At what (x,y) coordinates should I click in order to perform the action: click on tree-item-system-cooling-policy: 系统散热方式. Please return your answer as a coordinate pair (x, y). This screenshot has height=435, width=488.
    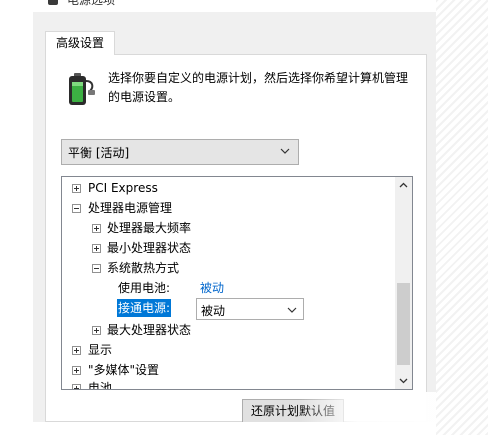
    Looking at the image, I should click on (242, 268).